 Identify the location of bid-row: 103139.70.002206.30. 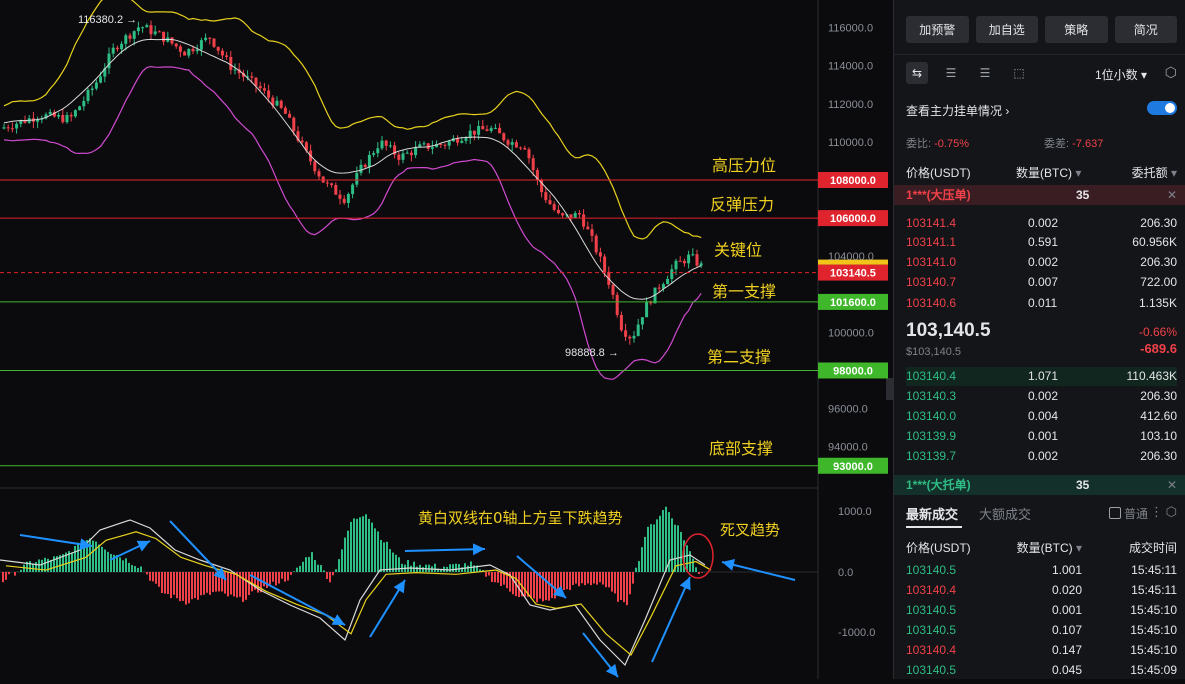
(1041, 456).